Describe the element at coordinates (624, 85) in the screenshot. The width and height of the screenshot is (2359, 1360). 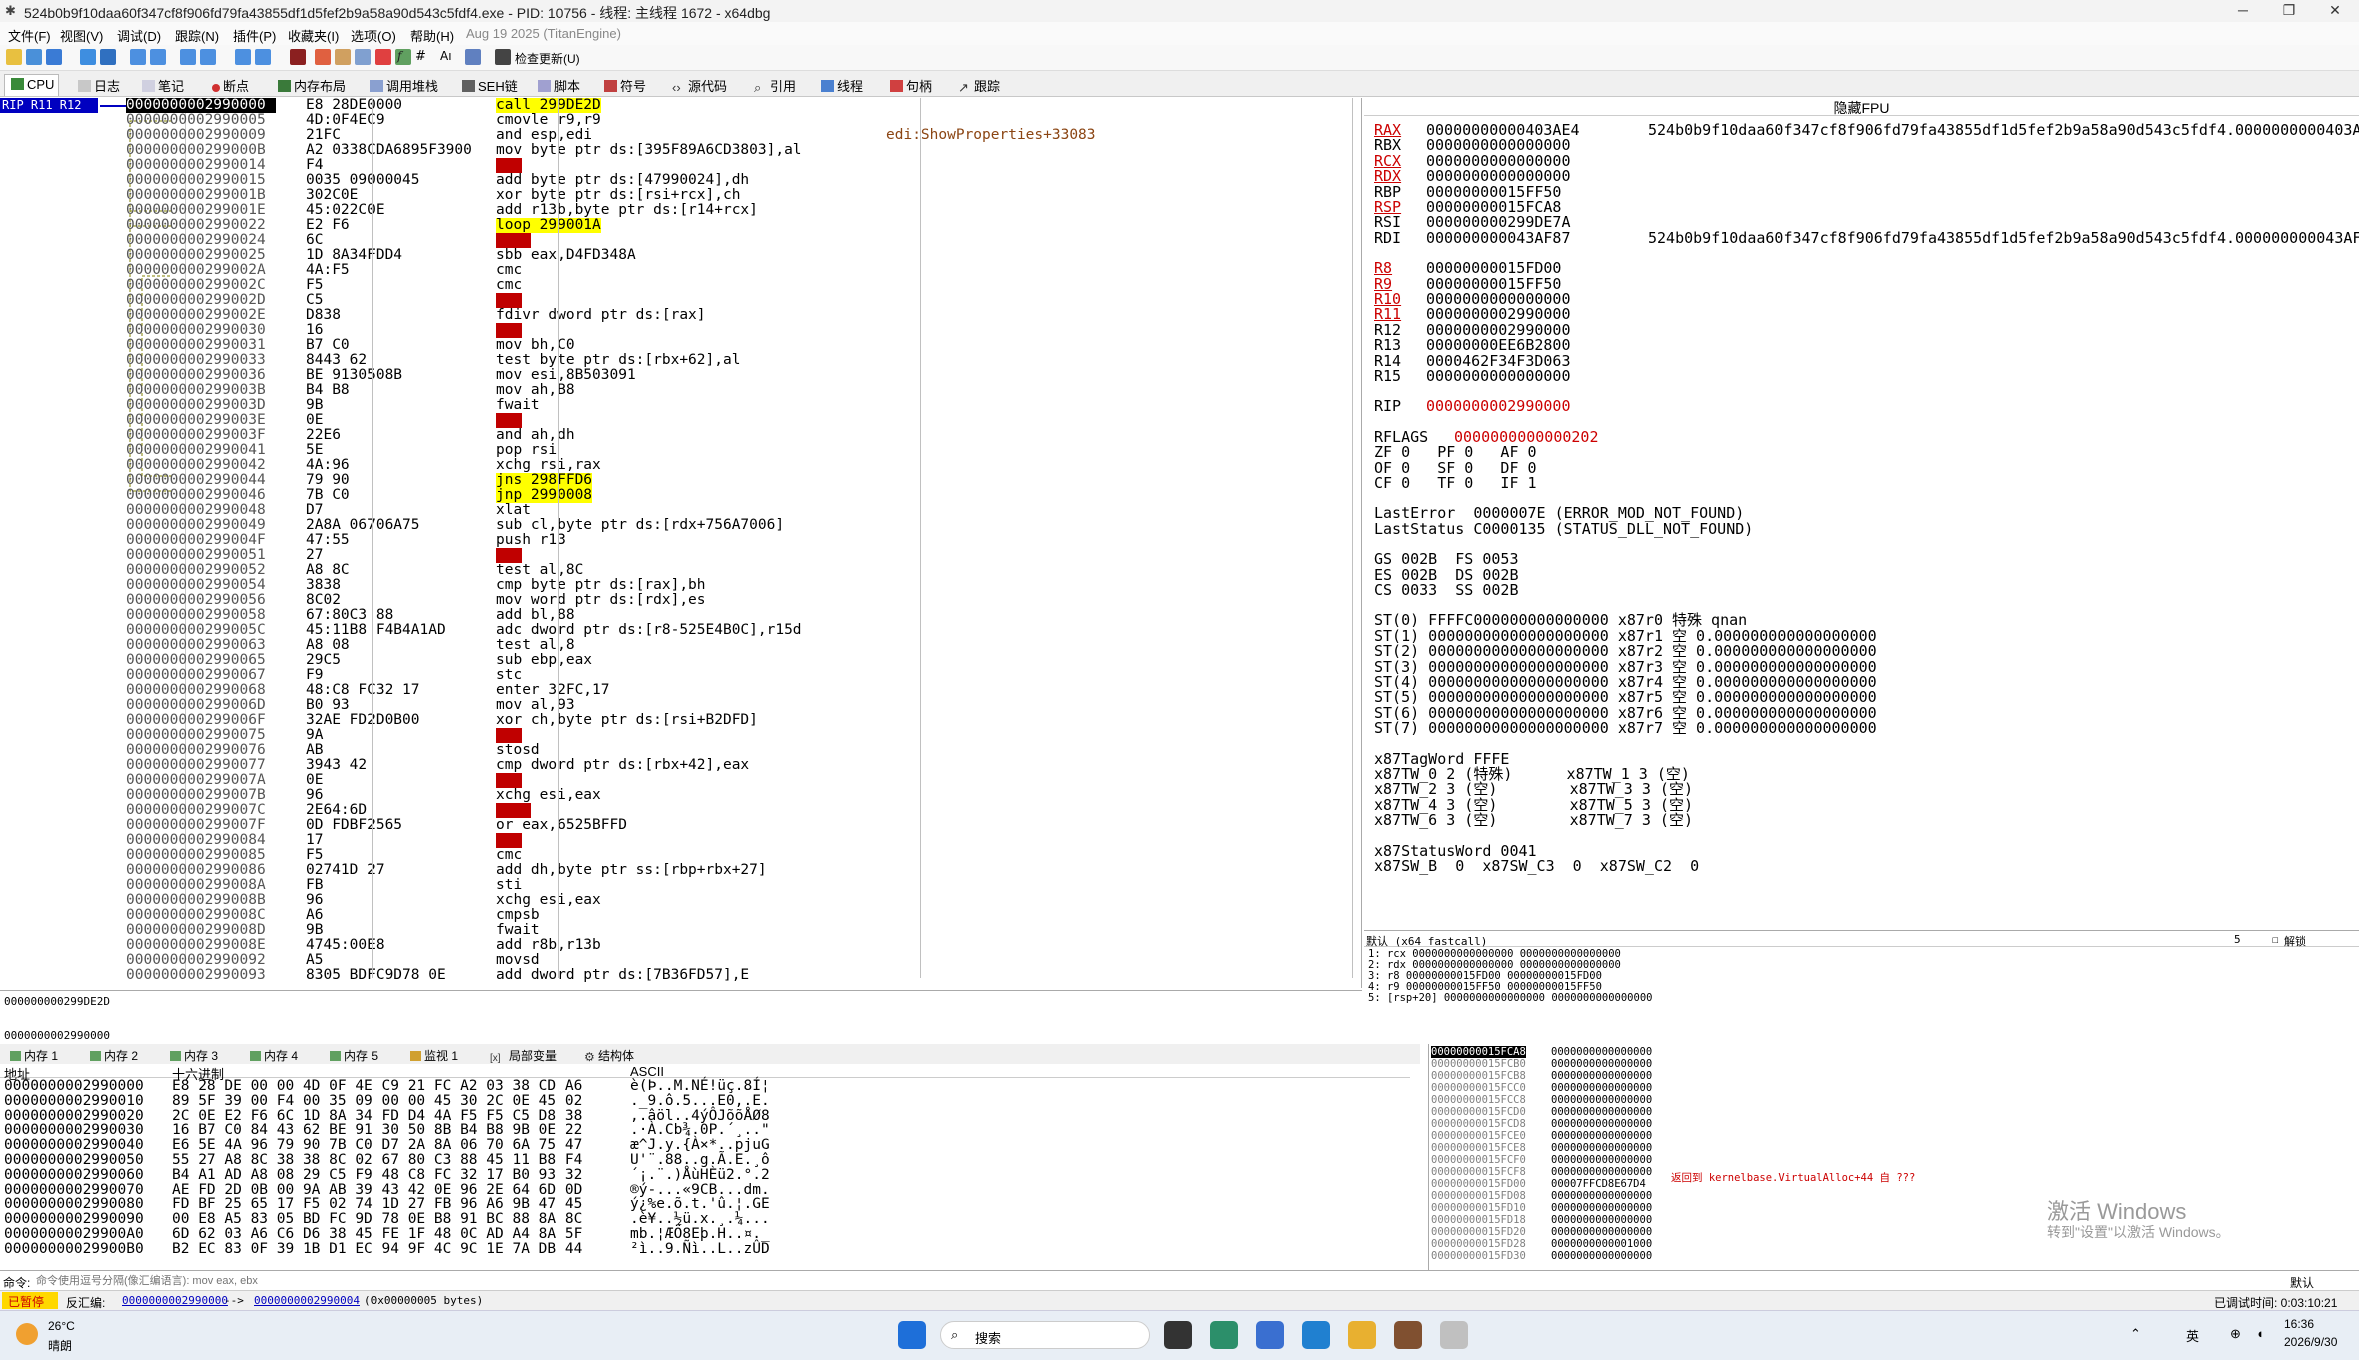
I see `tab-symbols: 符号` at that location.